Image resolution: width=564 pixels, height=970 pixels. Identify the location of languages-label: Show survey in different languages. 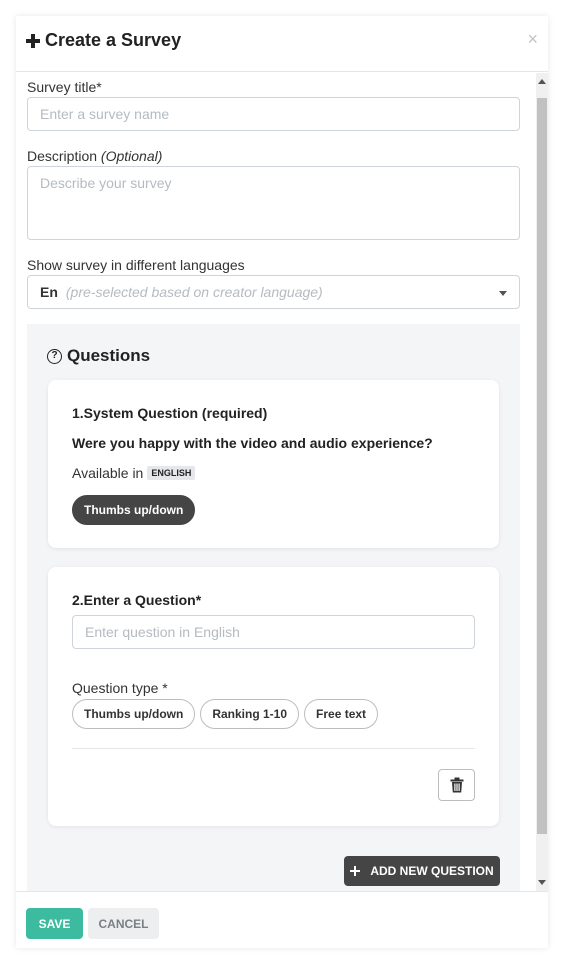
(136, 265).